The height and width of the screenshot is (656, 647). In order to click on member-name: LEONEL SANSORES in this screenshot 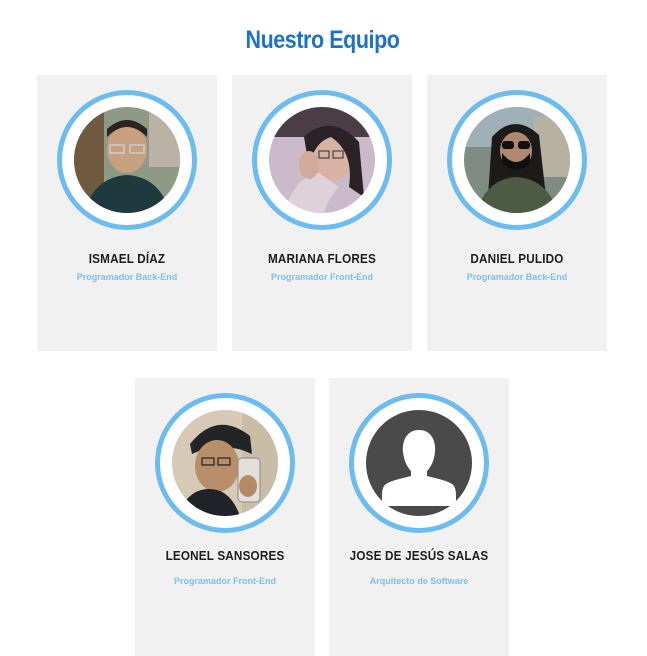, I will do `click(225, 555)`.